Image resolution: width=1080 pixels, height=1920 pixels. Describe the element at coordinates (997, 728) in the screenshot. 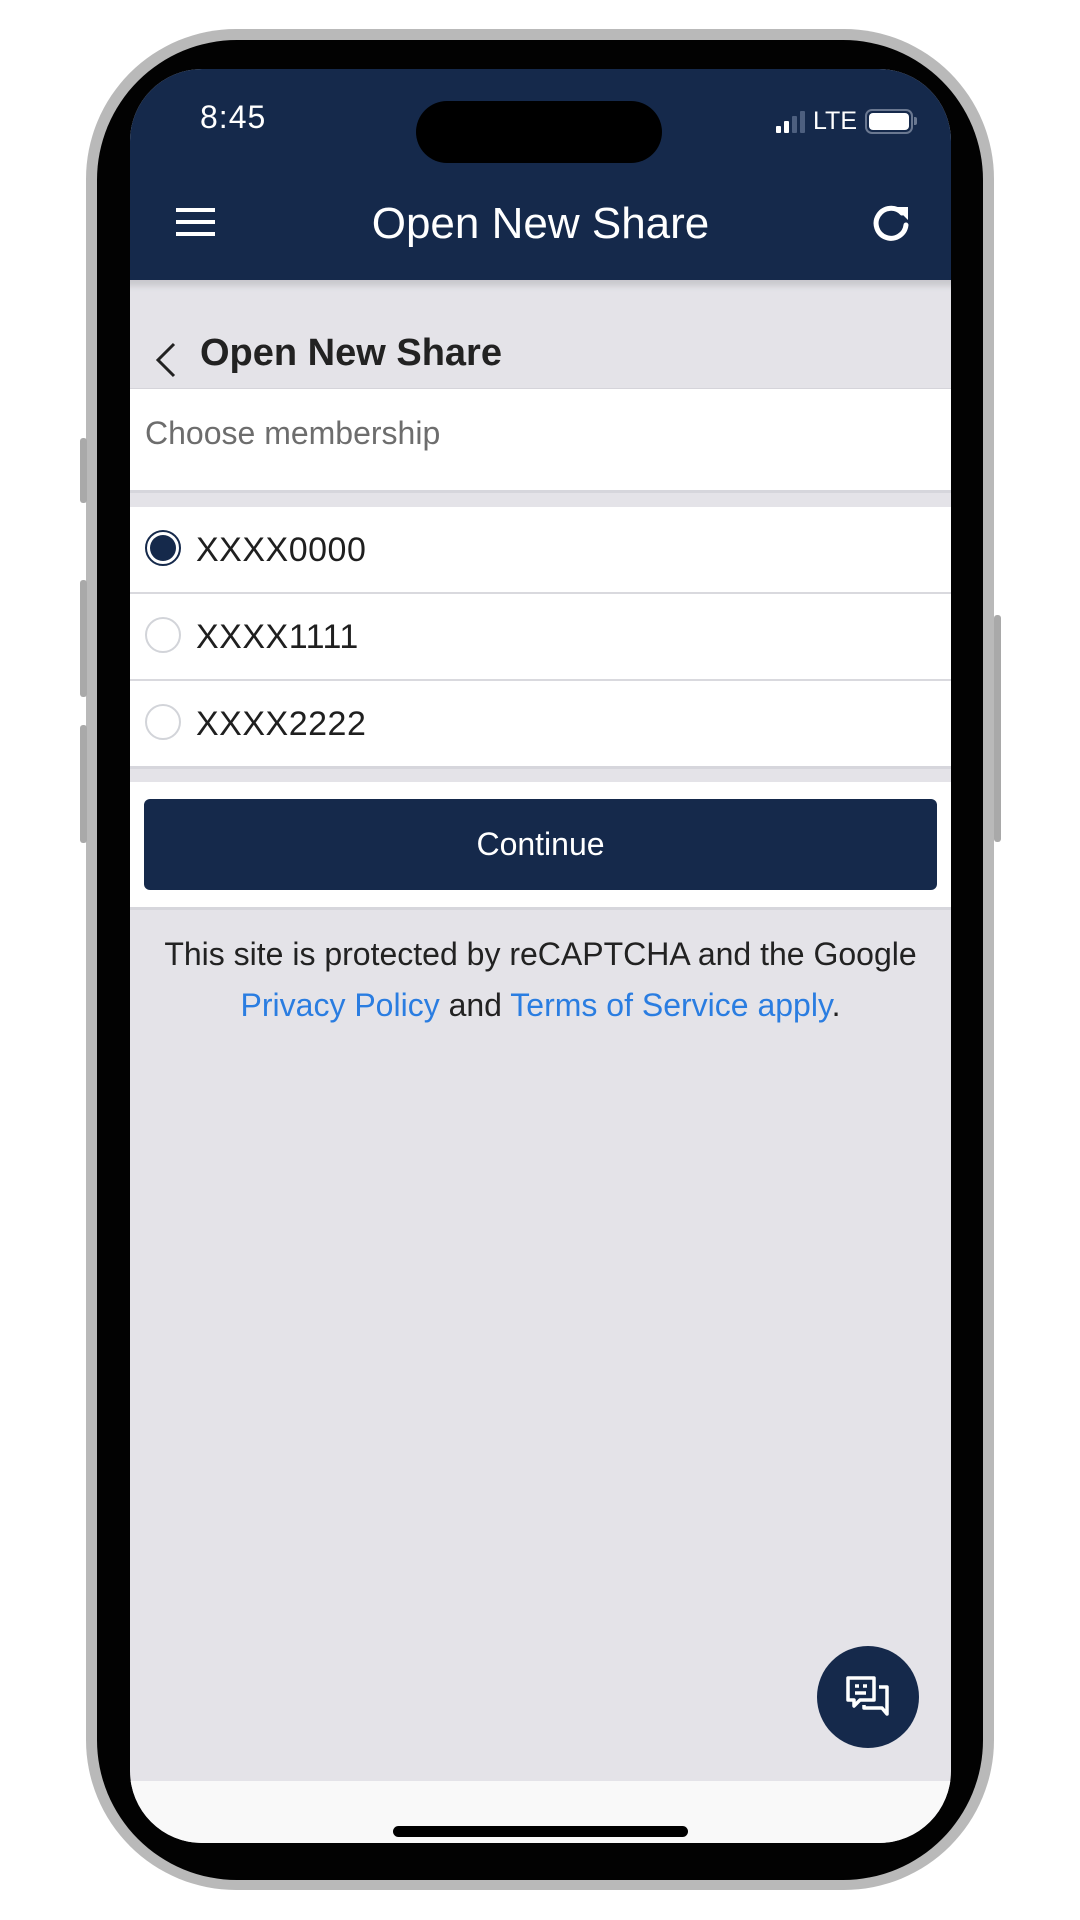

I see `phone-power-button` at that location.